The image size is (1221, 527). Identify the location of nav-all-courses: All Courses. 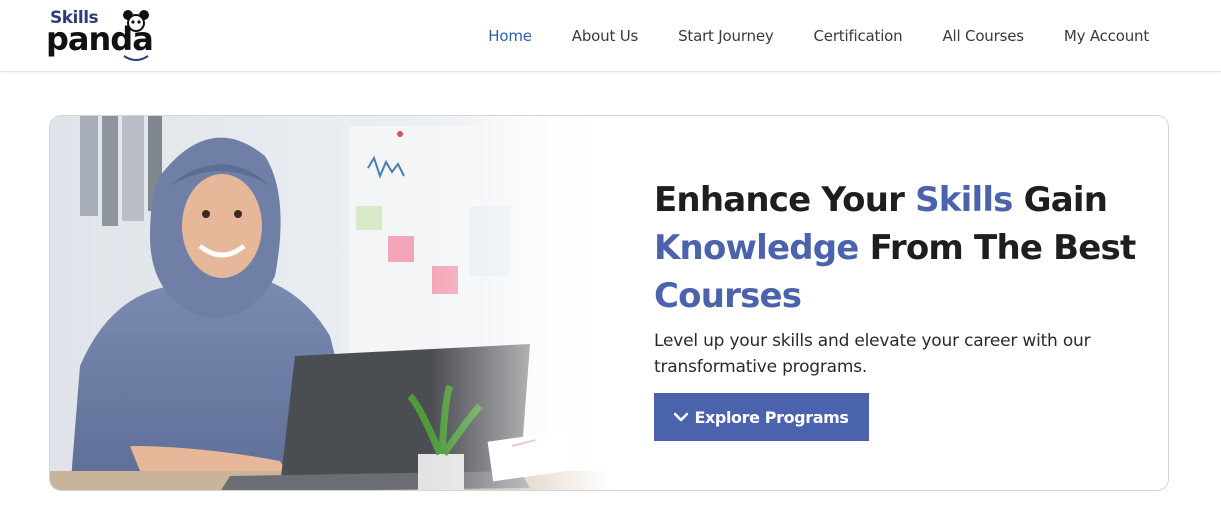
(982, 36).